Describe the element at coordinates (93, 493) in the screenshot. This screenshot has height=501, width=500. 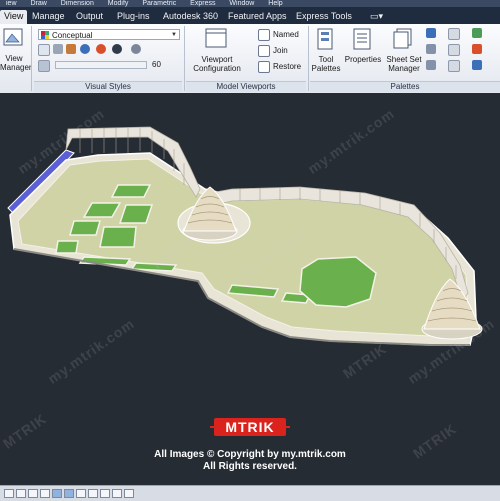
I see `dynamic-input-icon` at that location.